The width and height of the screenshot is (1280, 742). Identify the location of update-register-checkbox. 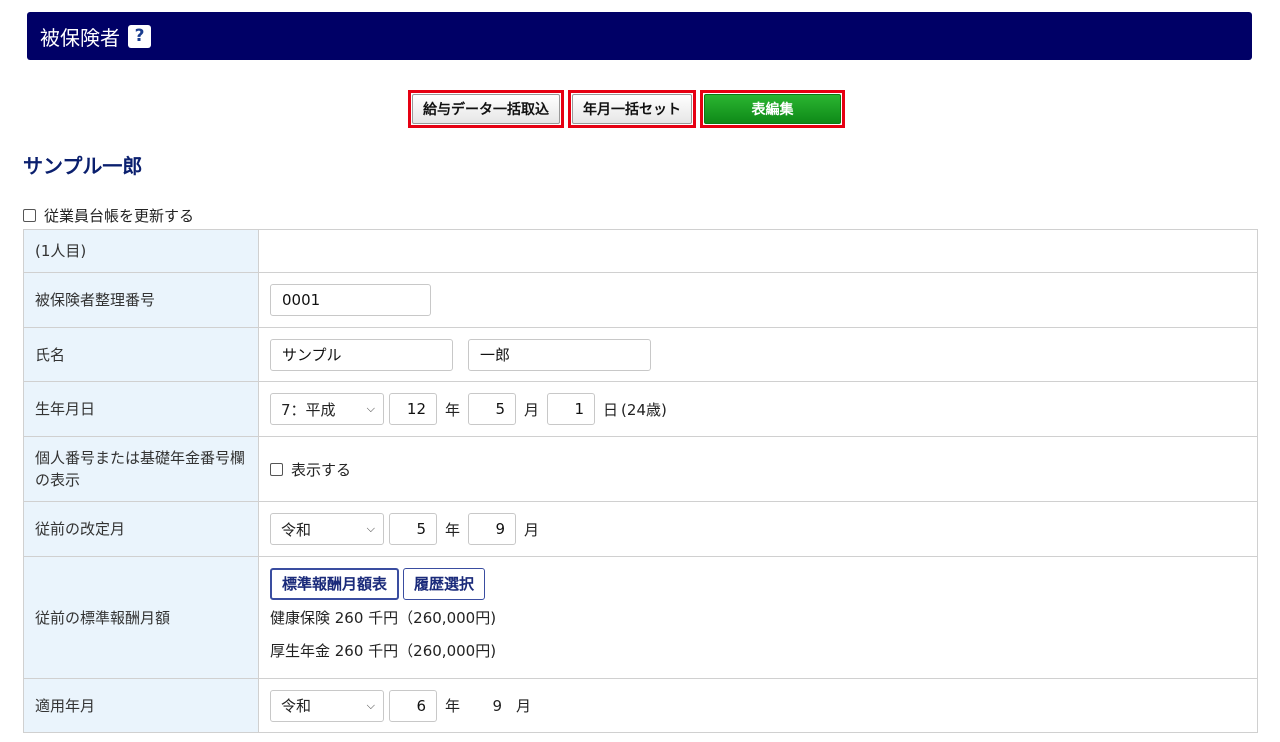
(29, 215).